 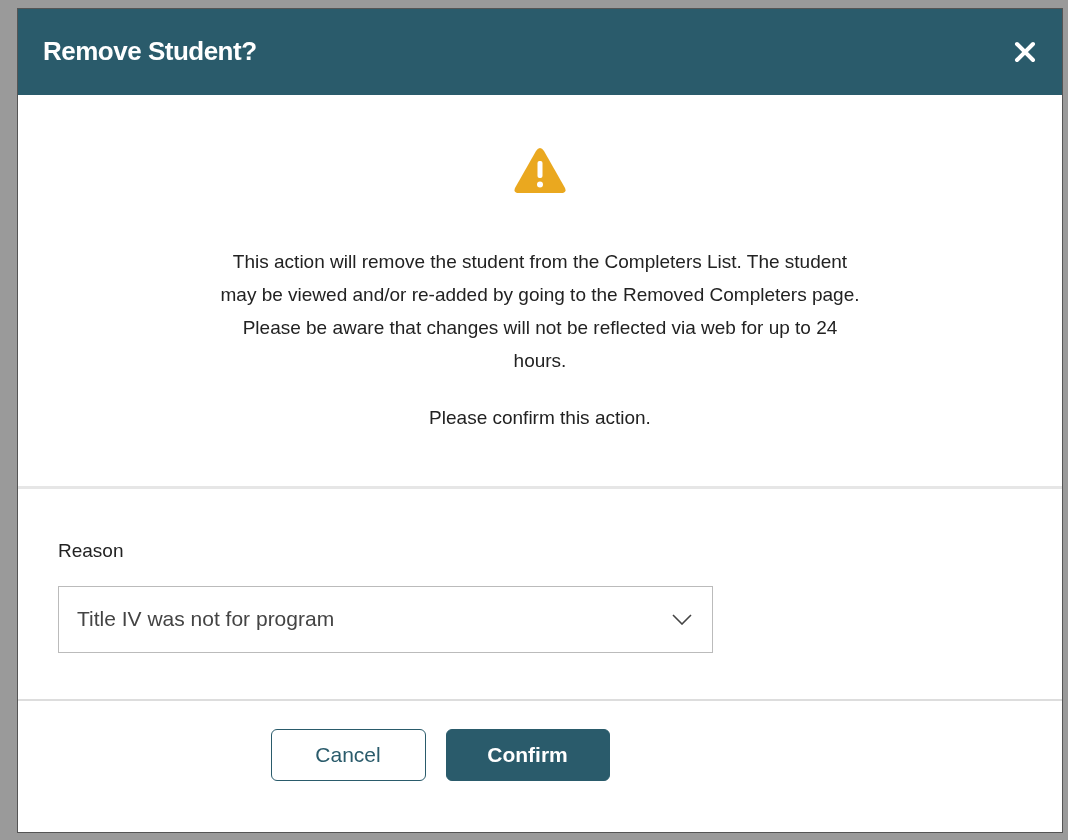 I want to click on reason-dropdown: Title IV was not for program, so click(x=385, y=619).